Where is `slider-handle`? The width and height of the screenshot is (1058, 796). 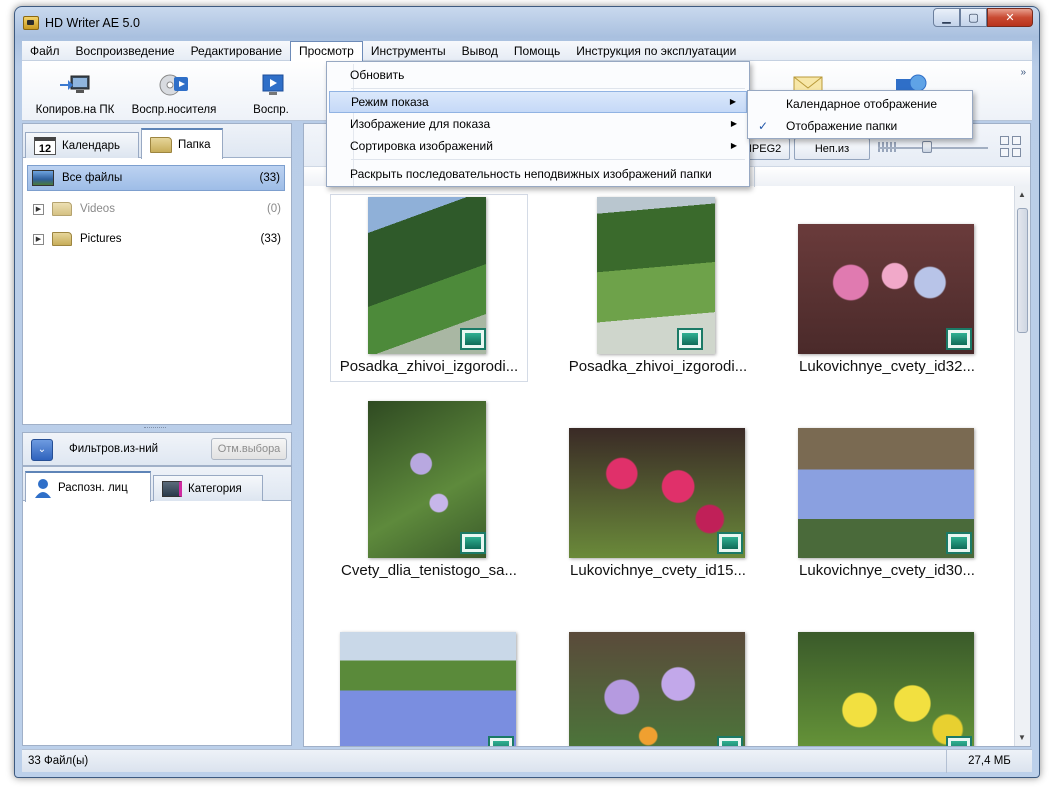 slider-handle is located at coordinates (927, 147).